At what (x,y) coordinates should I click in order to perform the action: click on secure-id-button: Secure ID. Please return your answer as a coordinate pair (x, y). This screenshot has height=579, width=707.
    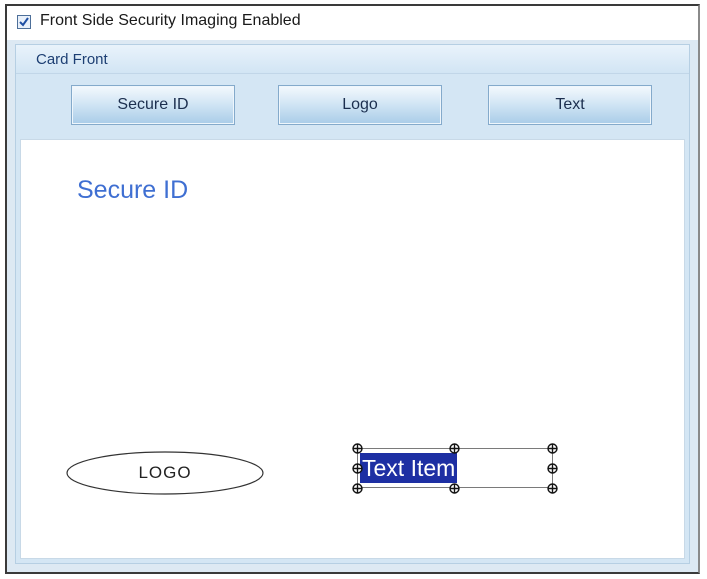
    Looking at the image, I should click on (153, 105).